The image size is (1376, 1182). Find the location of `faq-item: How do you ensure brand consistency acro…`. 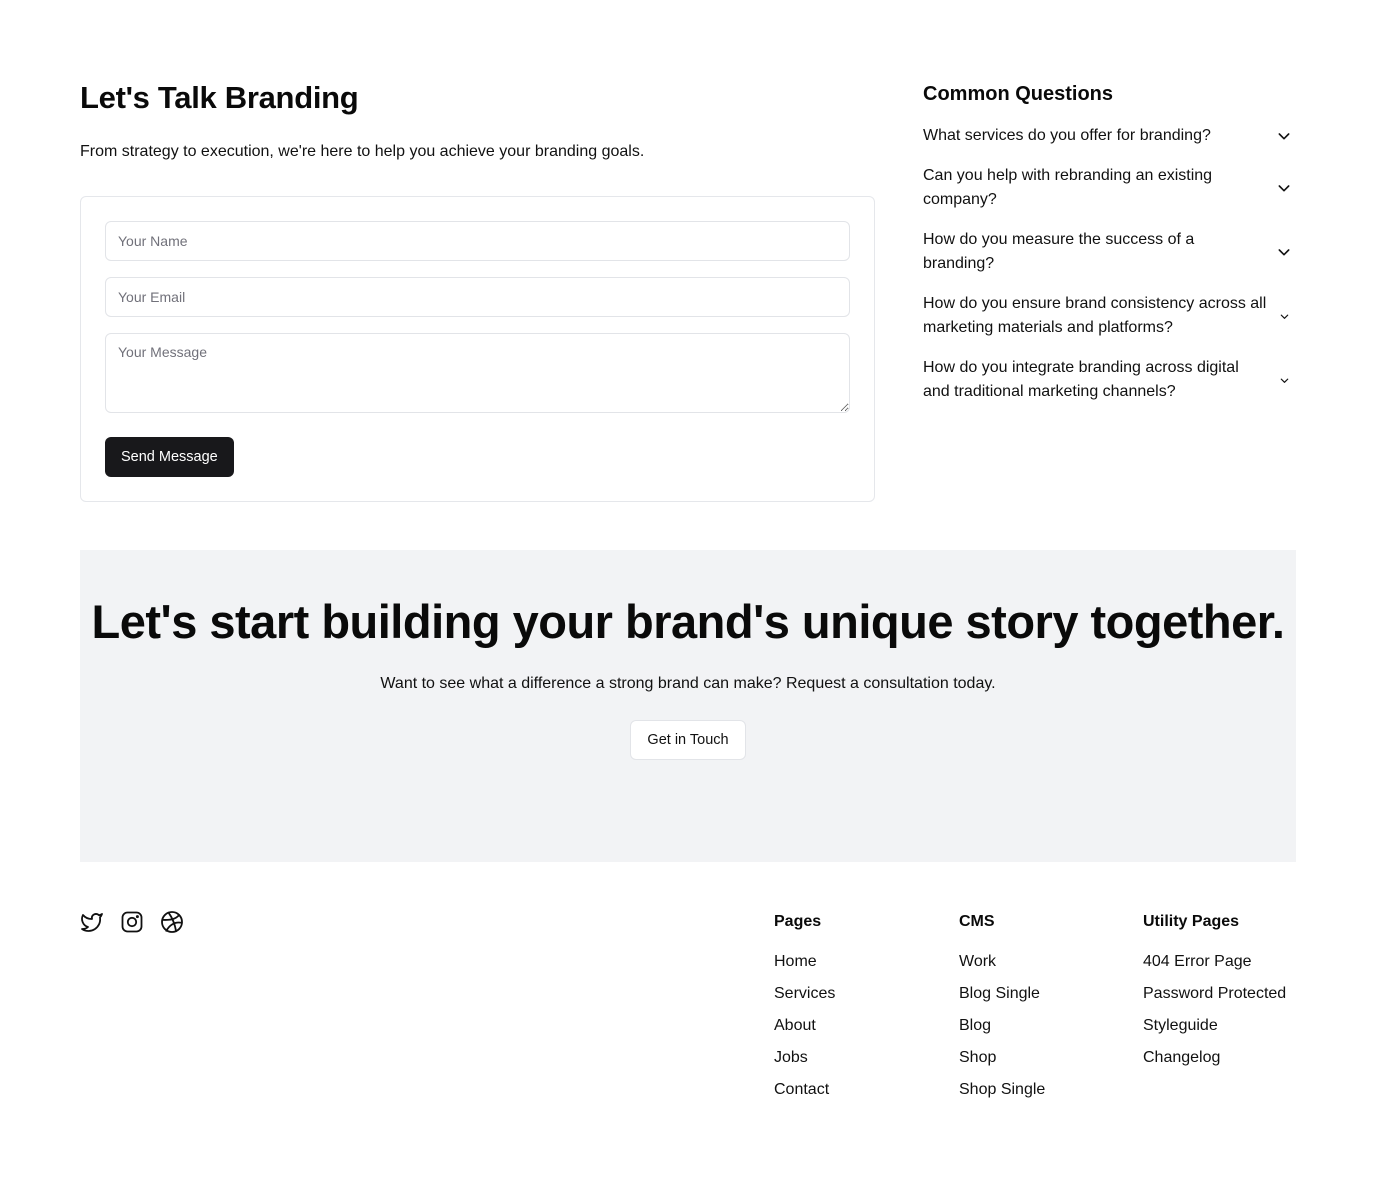

faq-item: How do you ensure brand consistency acro… is located at coordinates (1109, 316).